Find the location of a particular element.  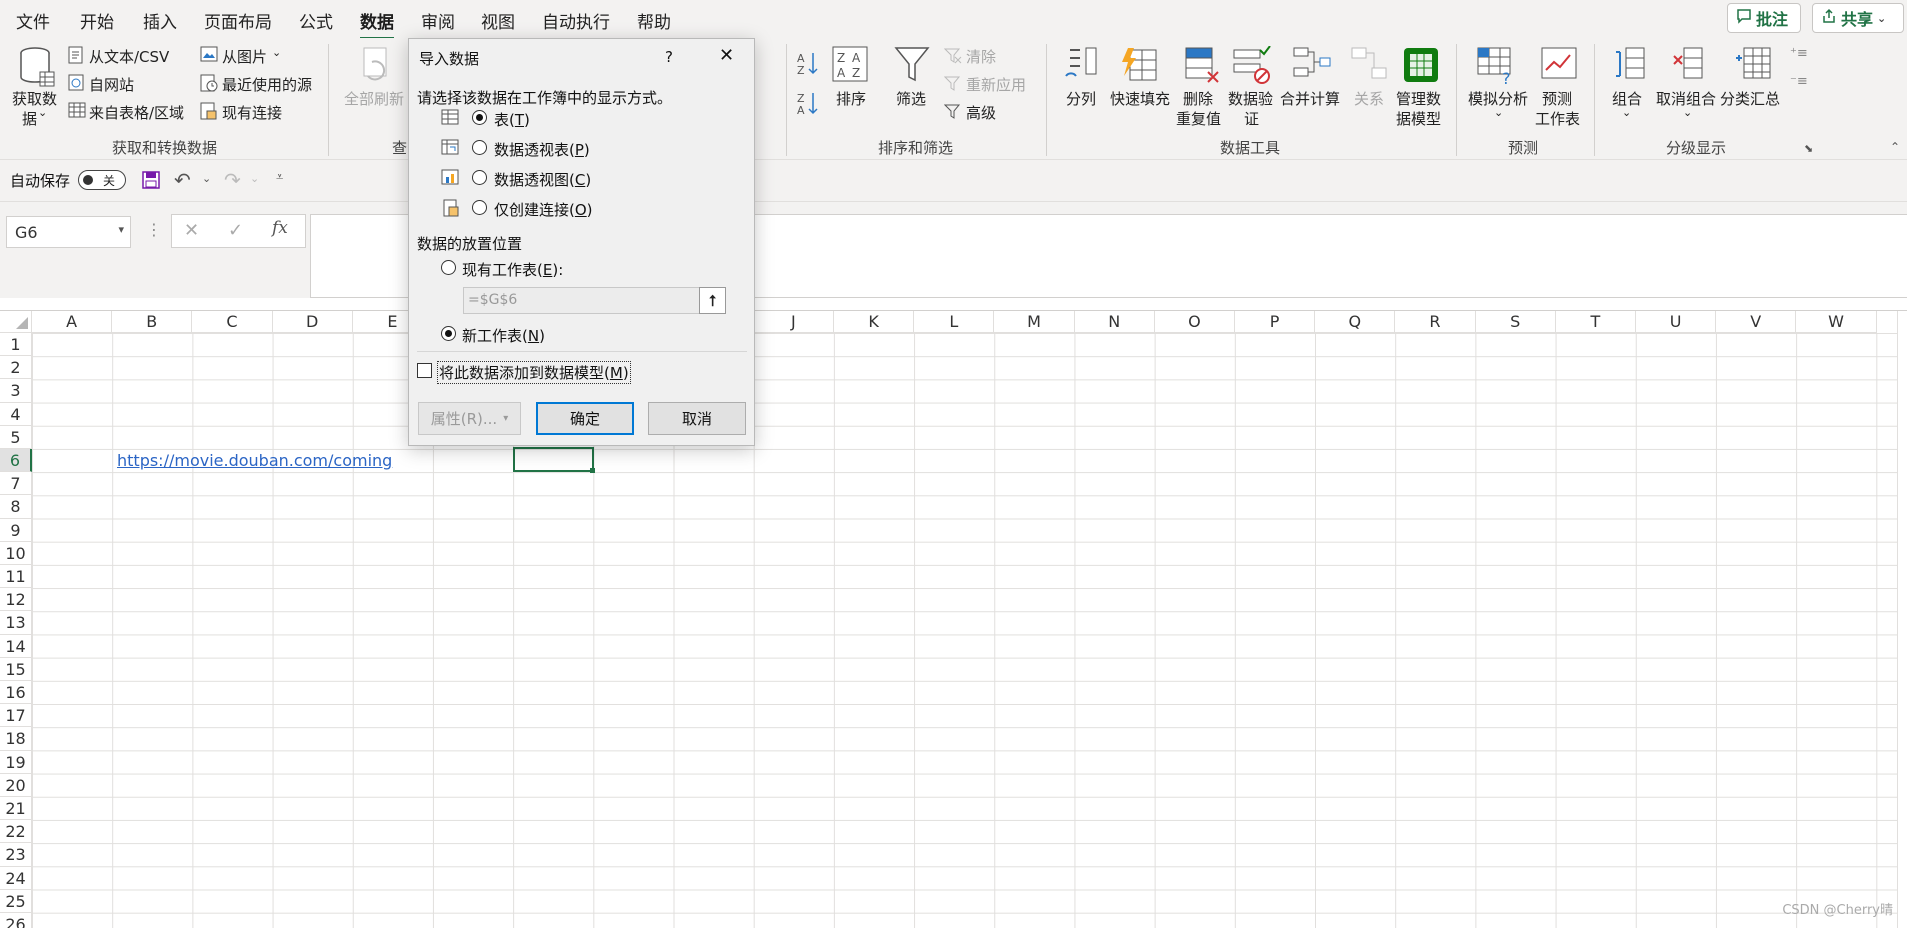

radio-table is located at coordinates (479, 117).